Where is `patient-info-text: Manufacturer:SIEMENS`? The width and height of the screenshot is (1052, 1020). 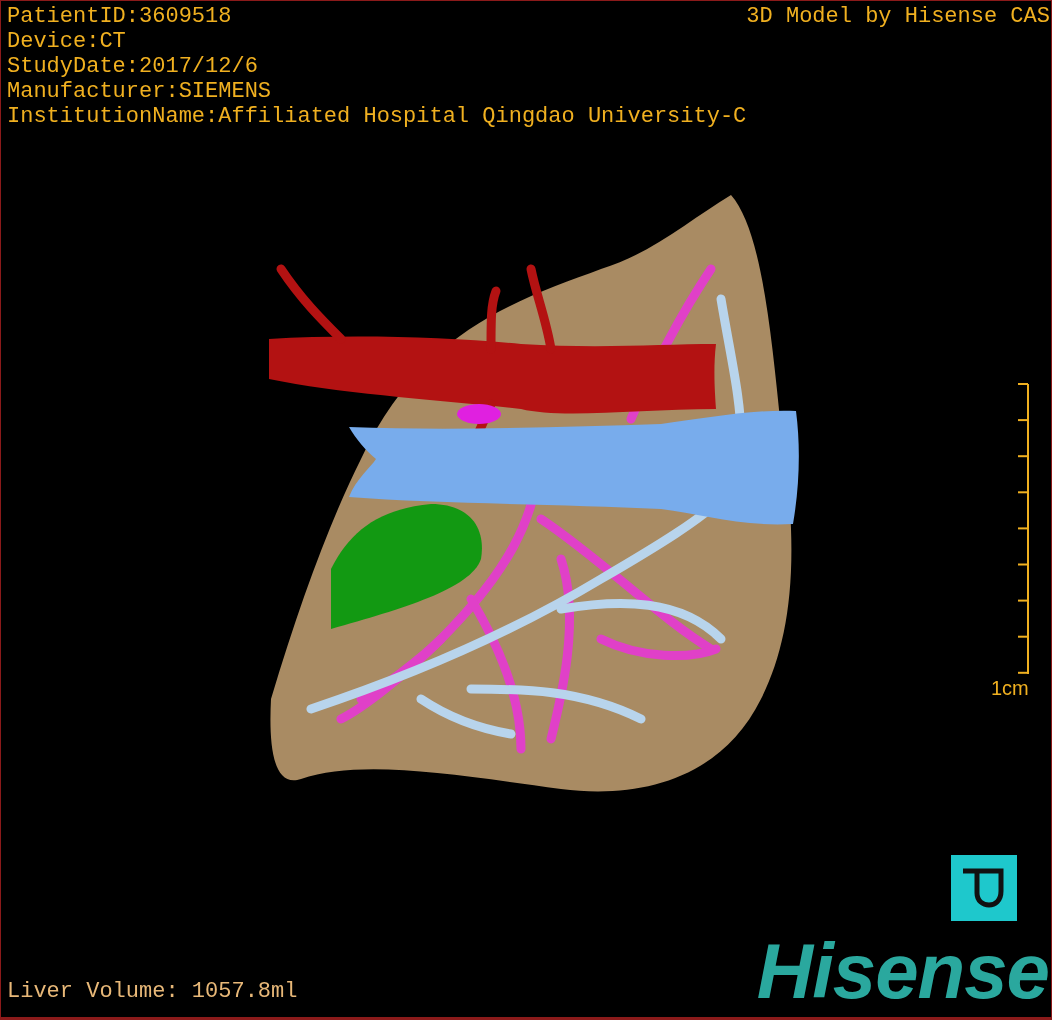 patient-info-text: Manufacturer:SIEMENS is located at coordinates (140, 91).